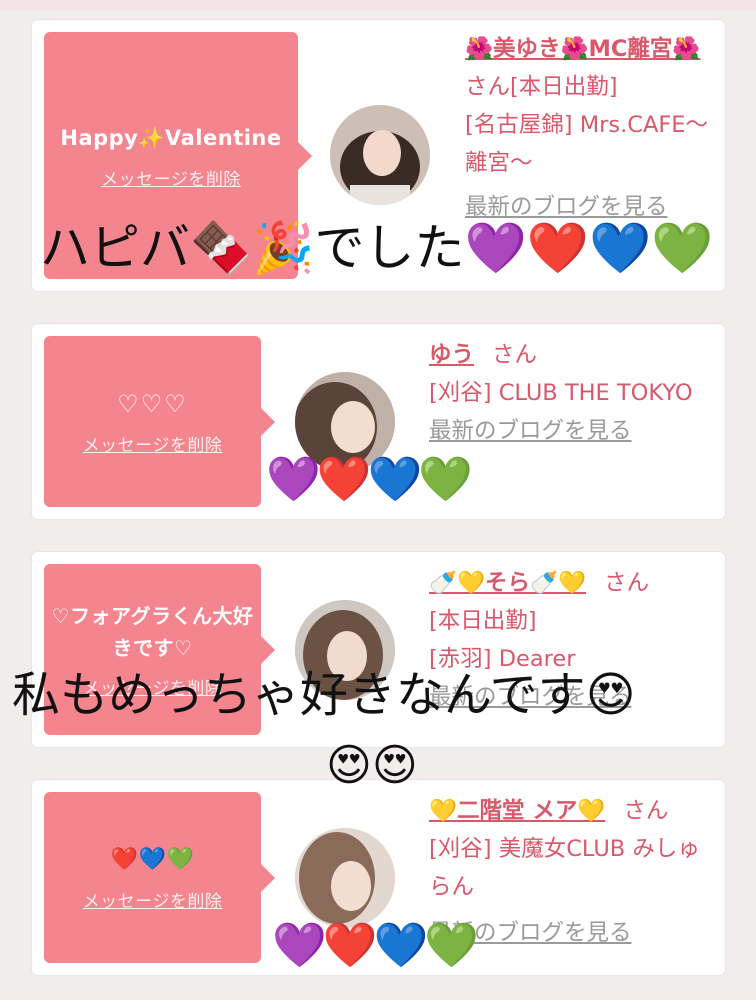  I want to click on message-bubble: ❤️💙💚 メッセージを削除, so click(159, 877).